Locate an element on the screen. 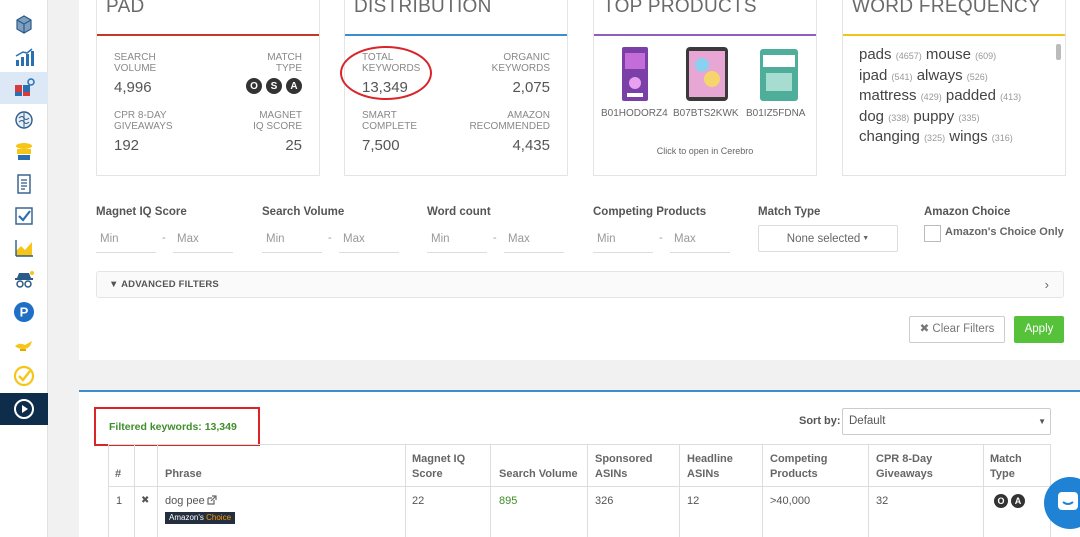  top-products-title: TOP PRODUCTS is located at coordinates (680, 8).